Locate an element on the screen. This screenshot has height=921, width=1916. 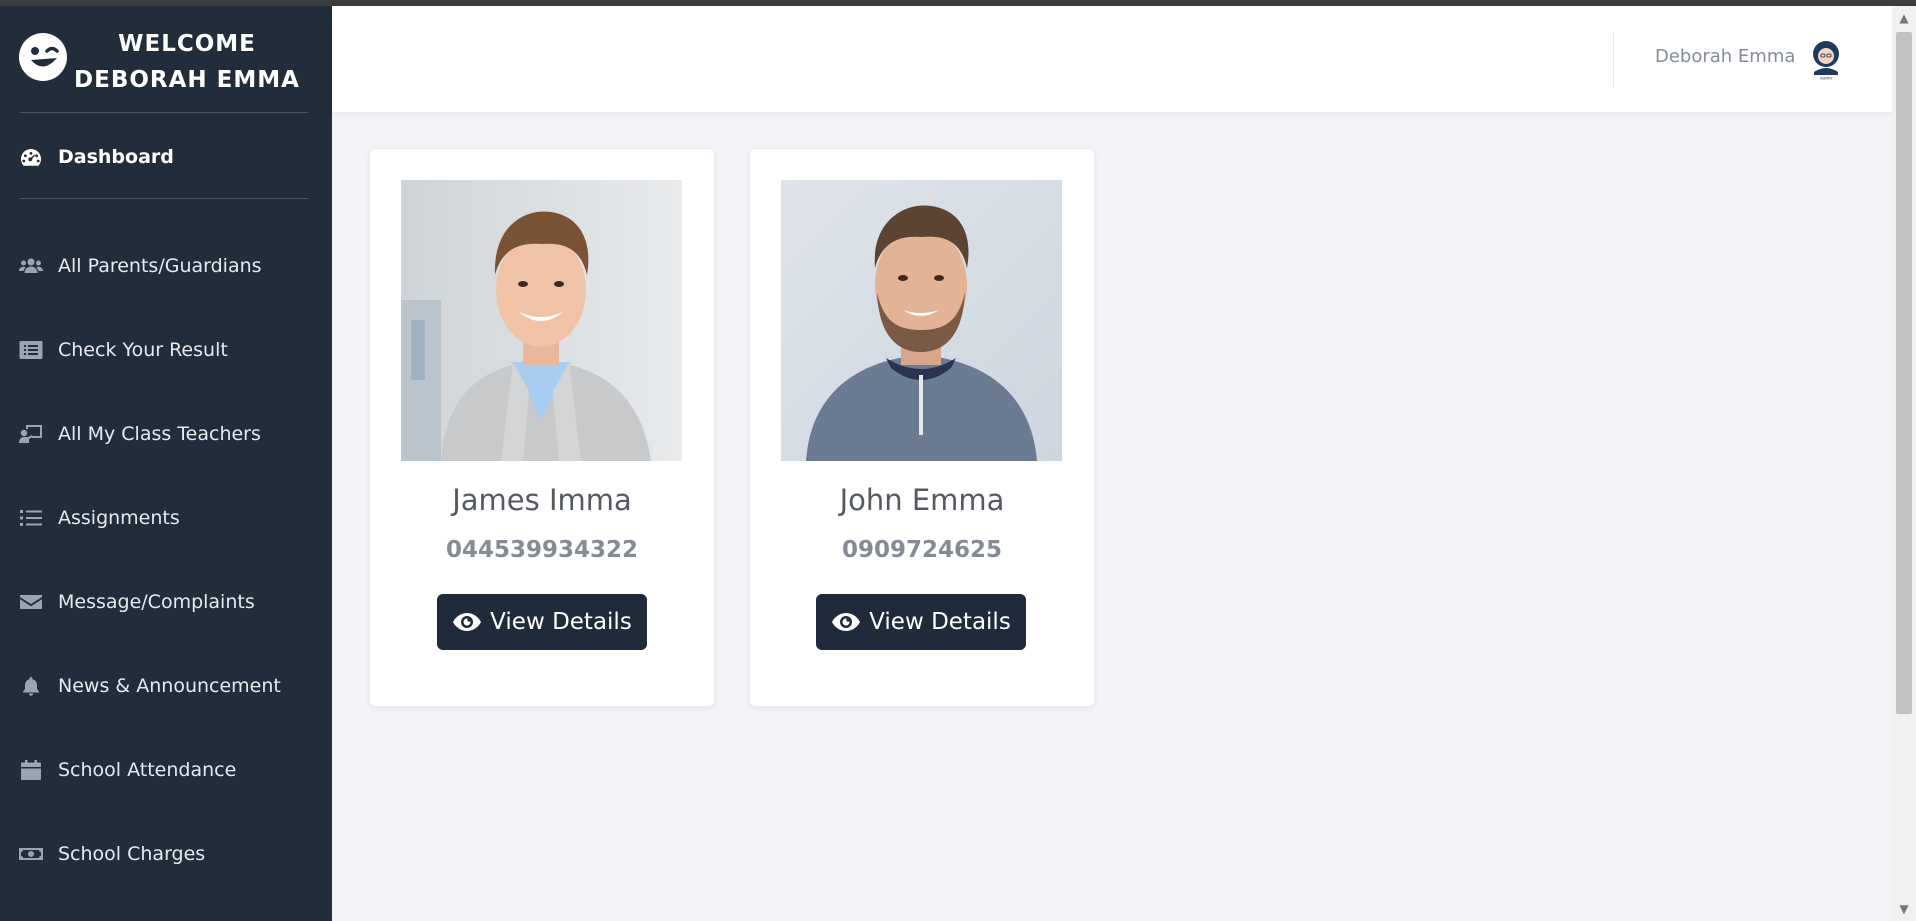
calendar-icon is located at coordinates (31, 770).